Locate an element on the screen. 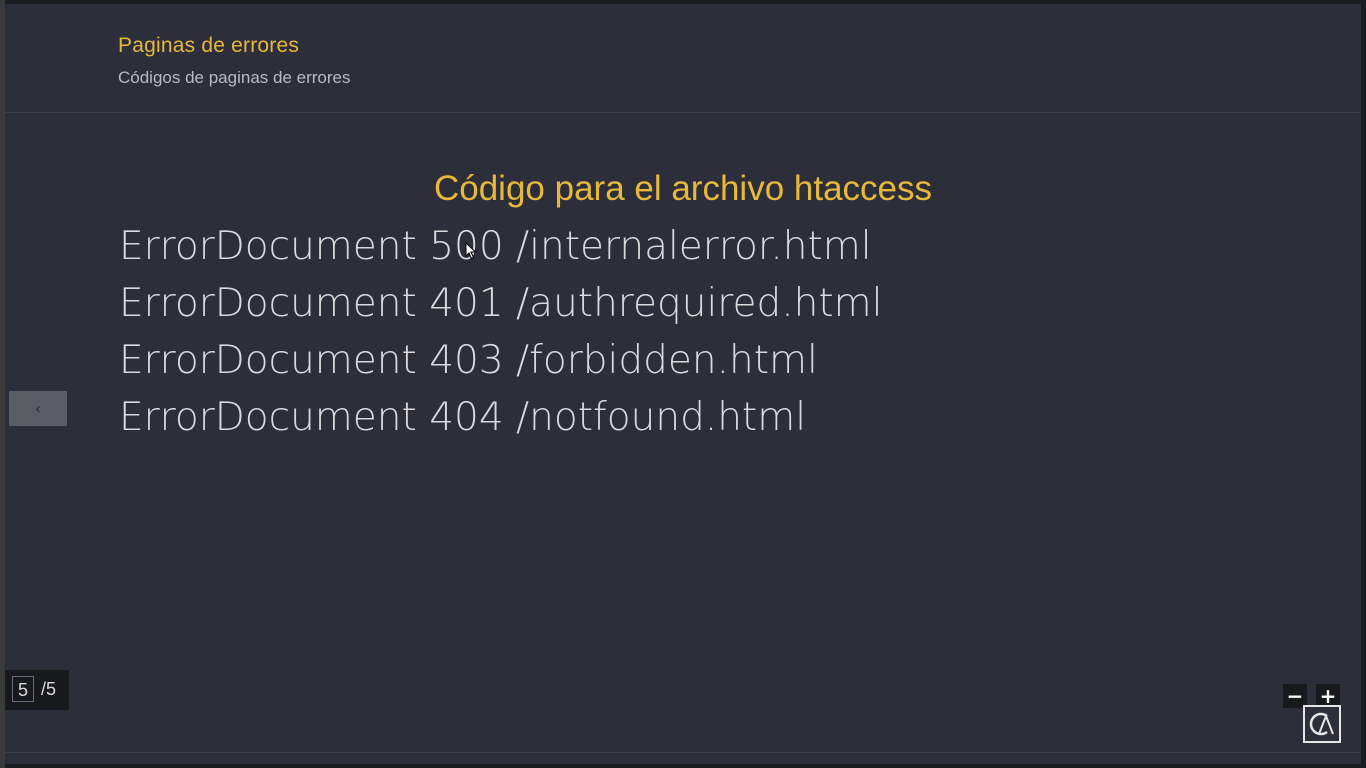 The image size is (1366, 768). current-page-input: 5 is located at coordinates (23, 689).